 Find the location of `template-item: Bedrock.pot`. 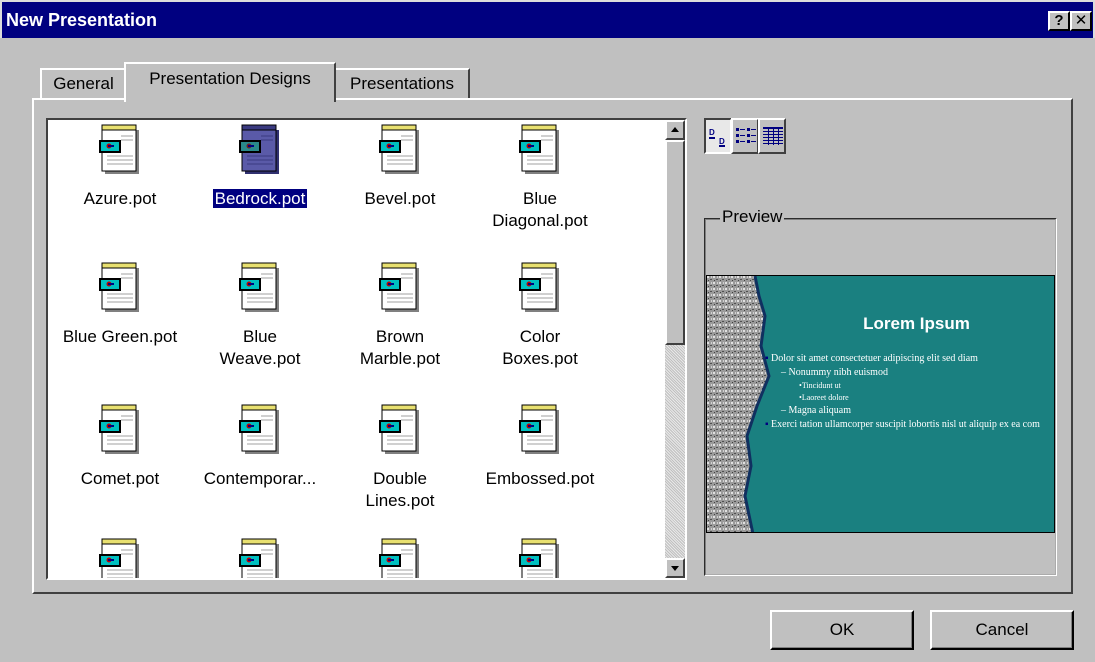

template-item: Bedrock.pot is located at coordinates (260, 182).